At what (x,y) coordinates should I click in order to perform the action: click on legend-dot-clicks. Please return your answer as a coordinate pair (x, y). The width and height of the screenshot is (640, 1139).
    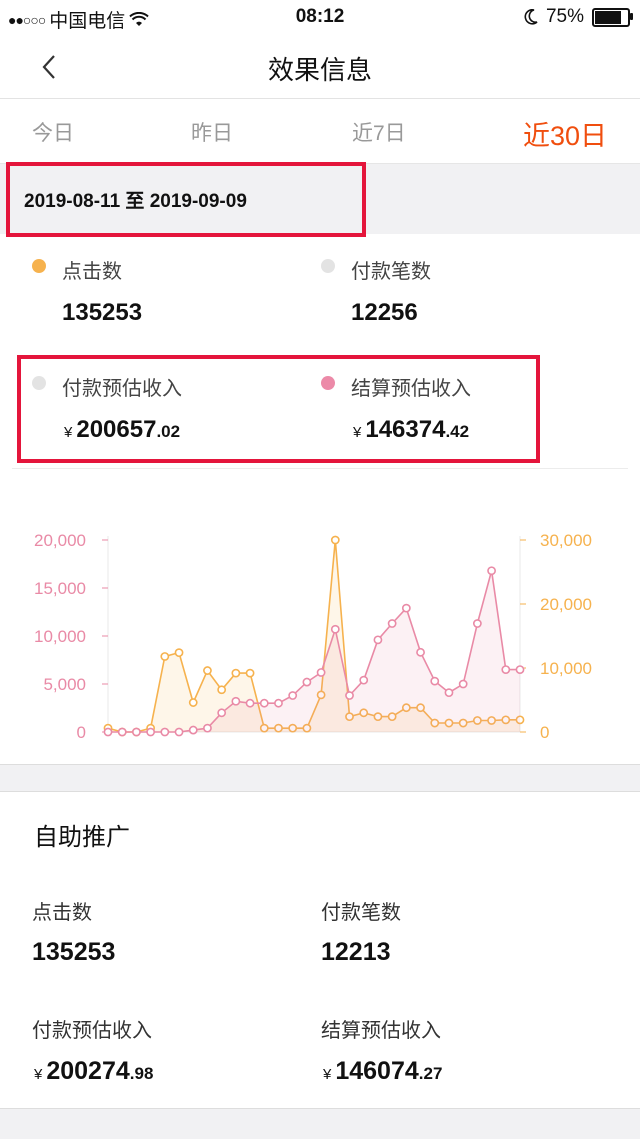
    Looking at the image, I should click on (39, 266).